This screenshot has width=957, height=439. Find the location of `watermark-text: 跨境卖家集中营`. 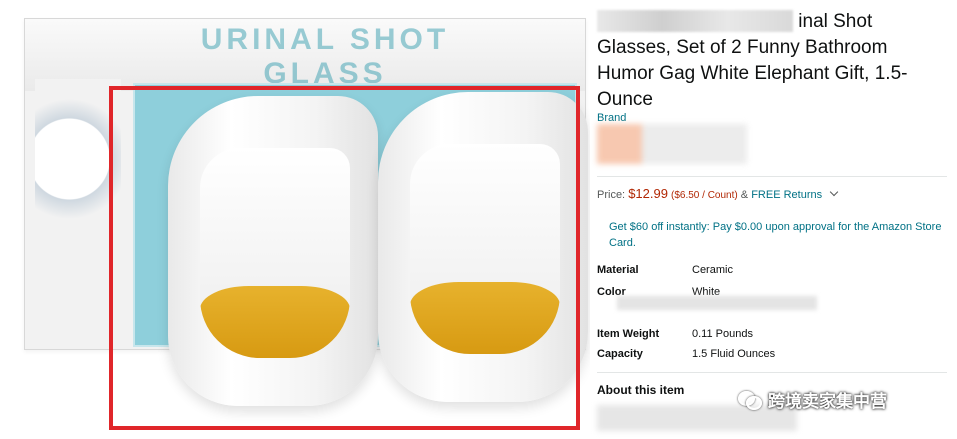

watermark-text: 跨境卖家集中营 is located at coordinates (827, 401).